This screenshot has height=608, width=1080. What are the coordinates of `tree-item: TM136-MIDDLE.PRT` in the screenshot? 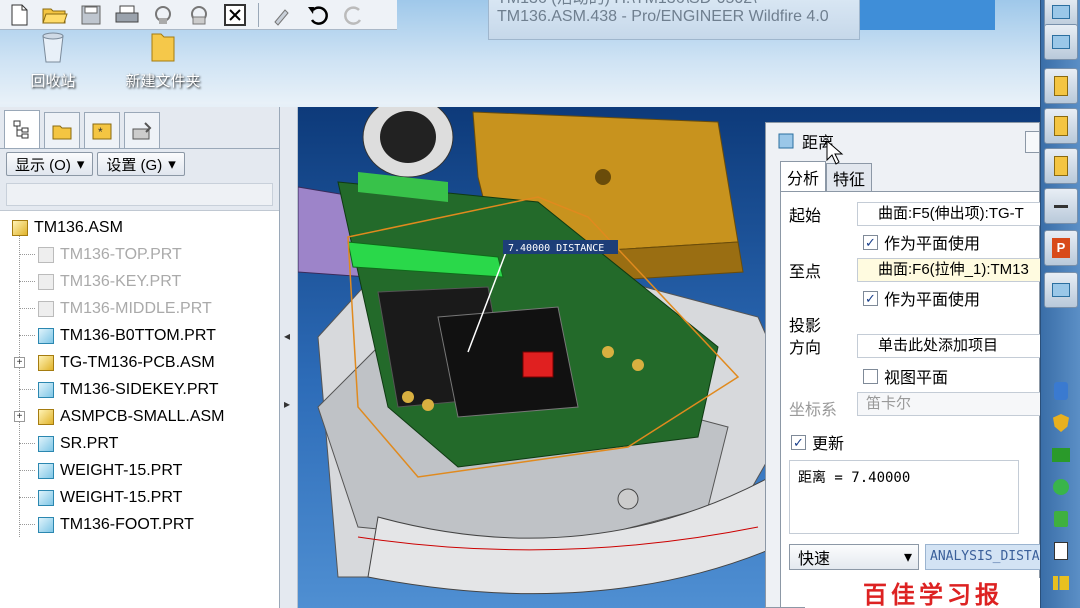 It's located at (125, 309).